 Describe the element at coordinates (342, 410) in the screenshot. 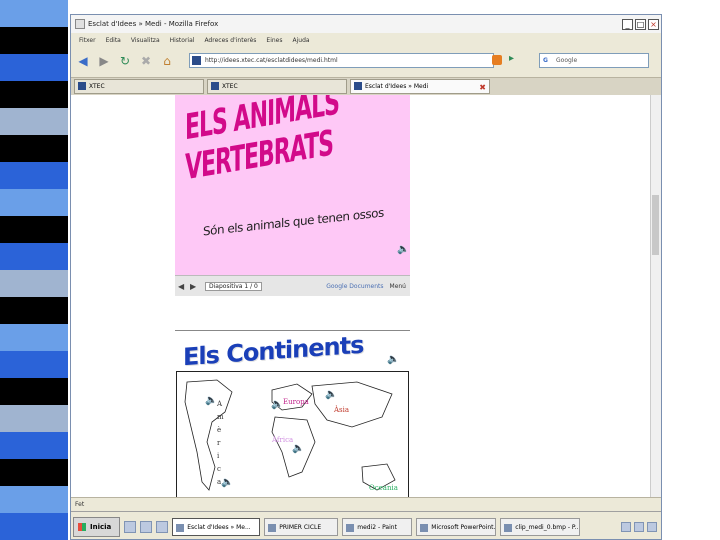

I see `label-asia: Àsia` at that location.